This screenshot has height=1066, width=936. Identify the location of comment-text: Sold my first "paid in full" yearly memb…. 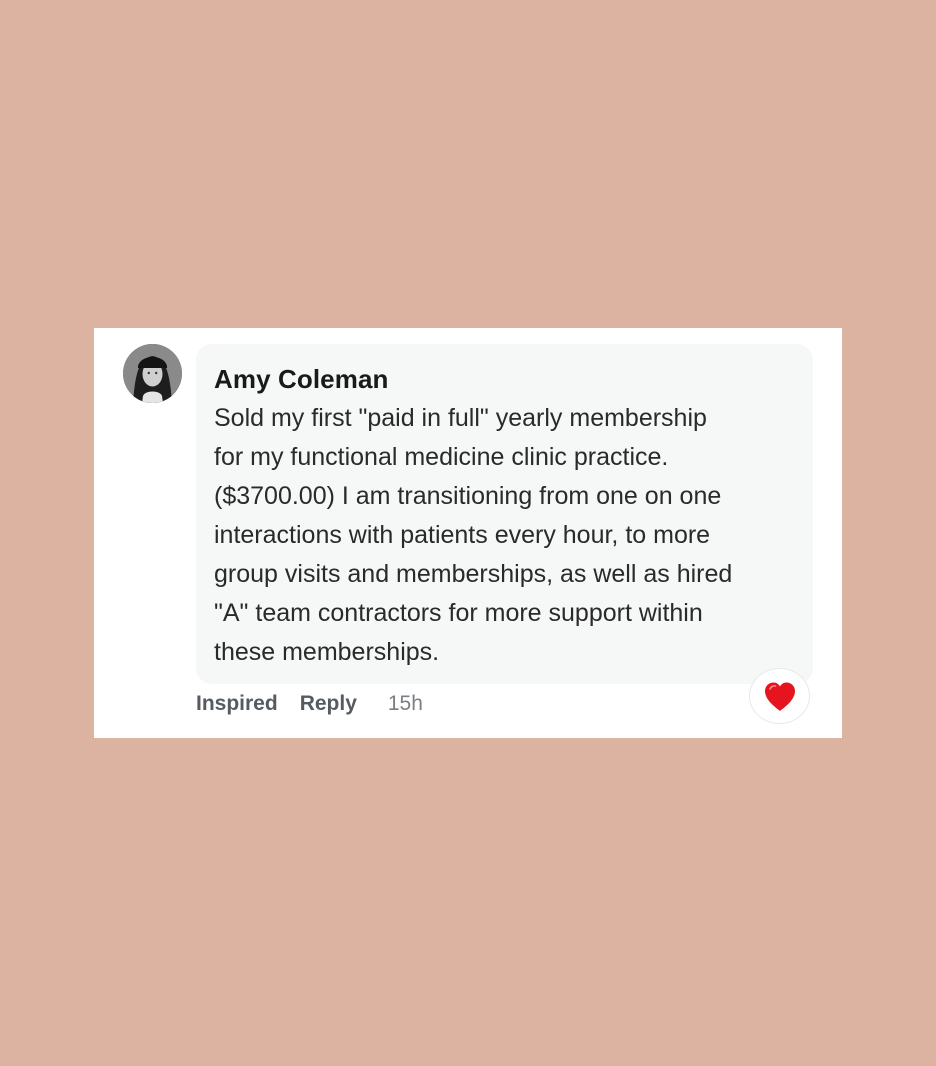
(473, 535).